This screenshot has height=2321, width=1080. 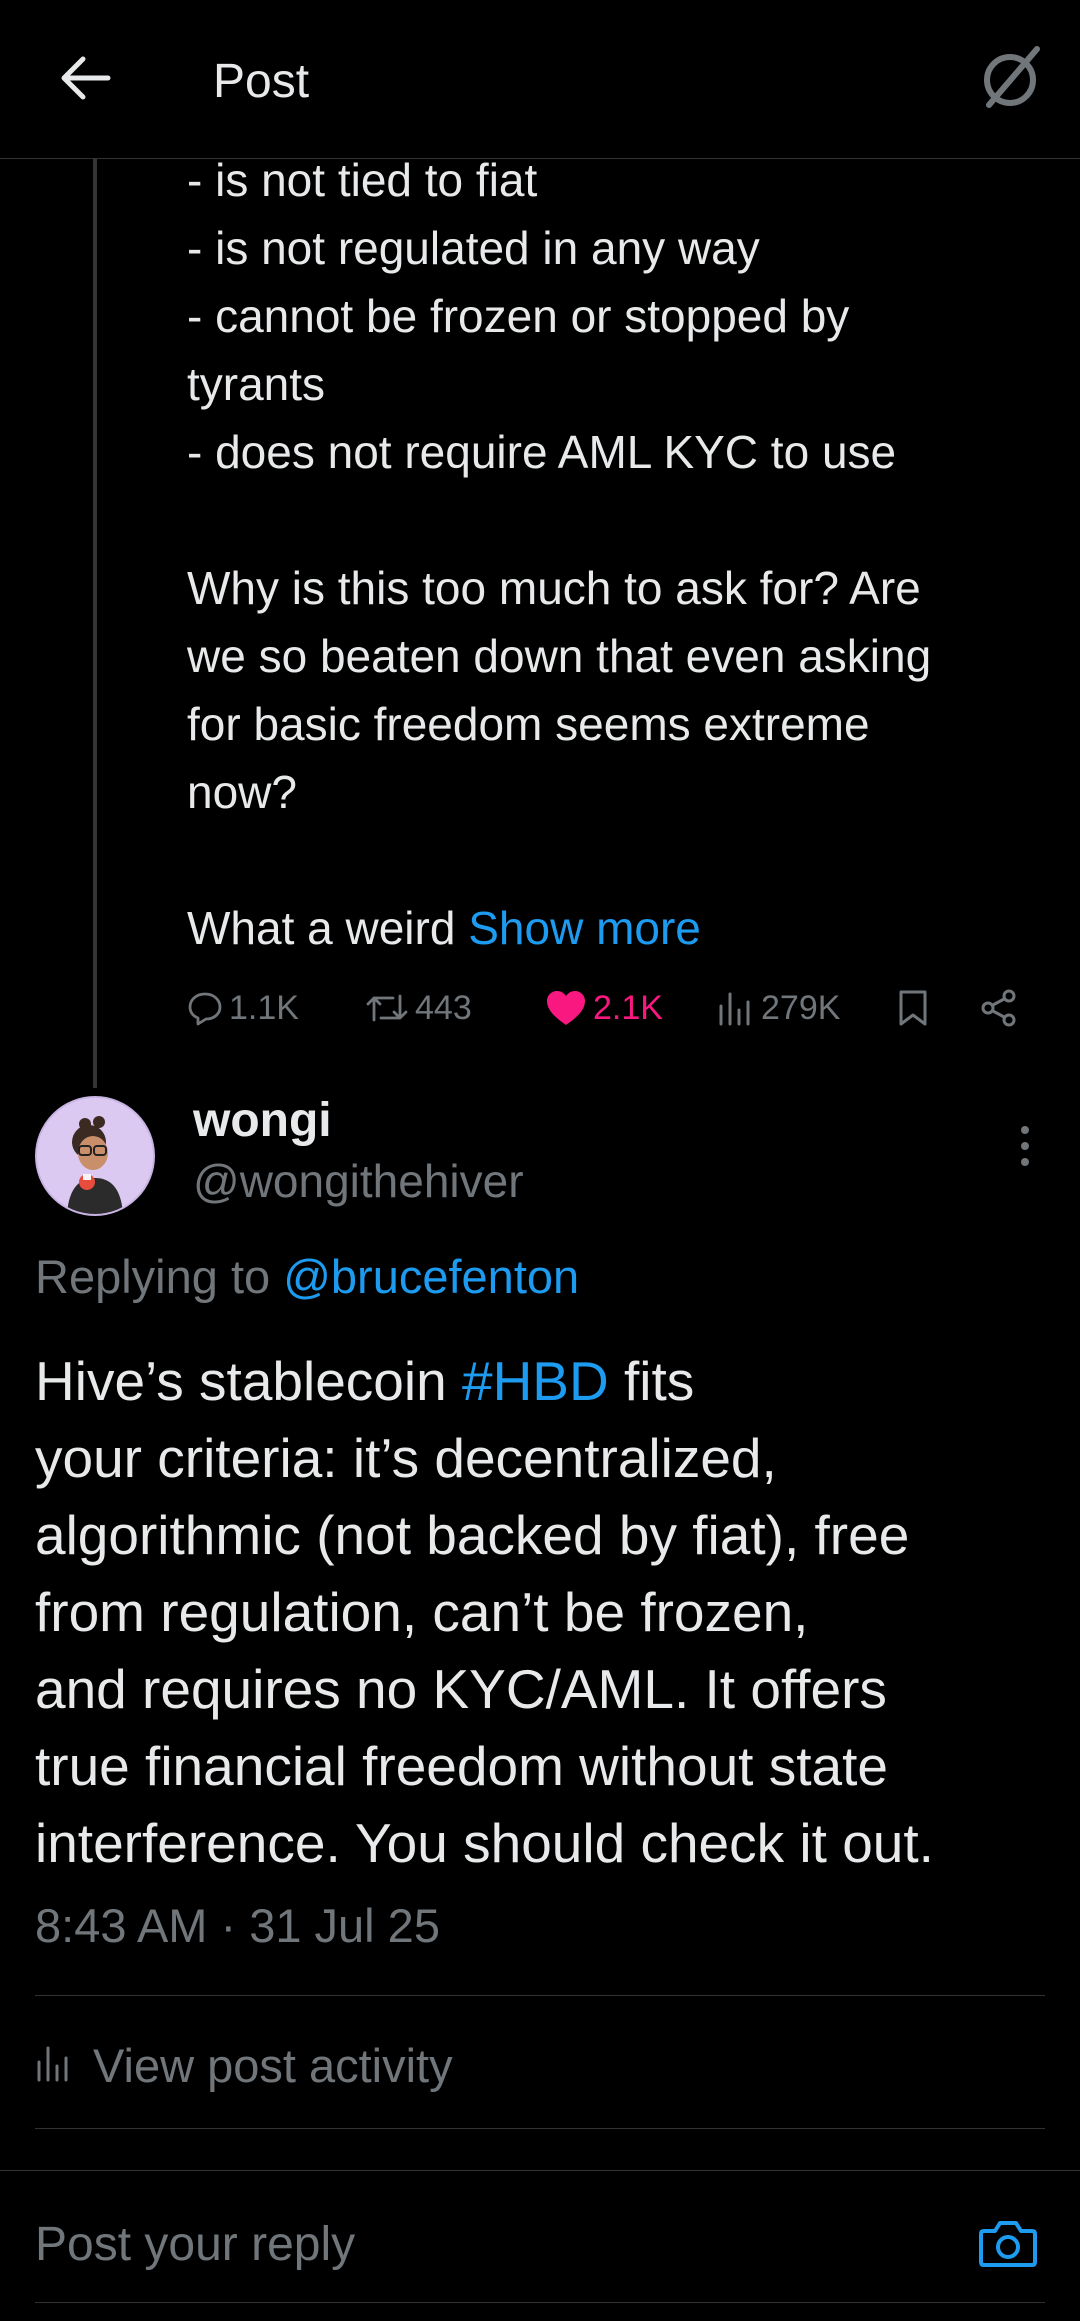 What do you see at coordinates (473, 248) in the screenshot?
I see `parent-post-line: - is not regulated in any way` at bounding box center [473, 248].